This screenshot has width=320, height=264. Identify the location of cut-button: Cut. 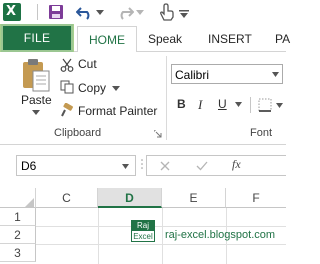
(87, 64).